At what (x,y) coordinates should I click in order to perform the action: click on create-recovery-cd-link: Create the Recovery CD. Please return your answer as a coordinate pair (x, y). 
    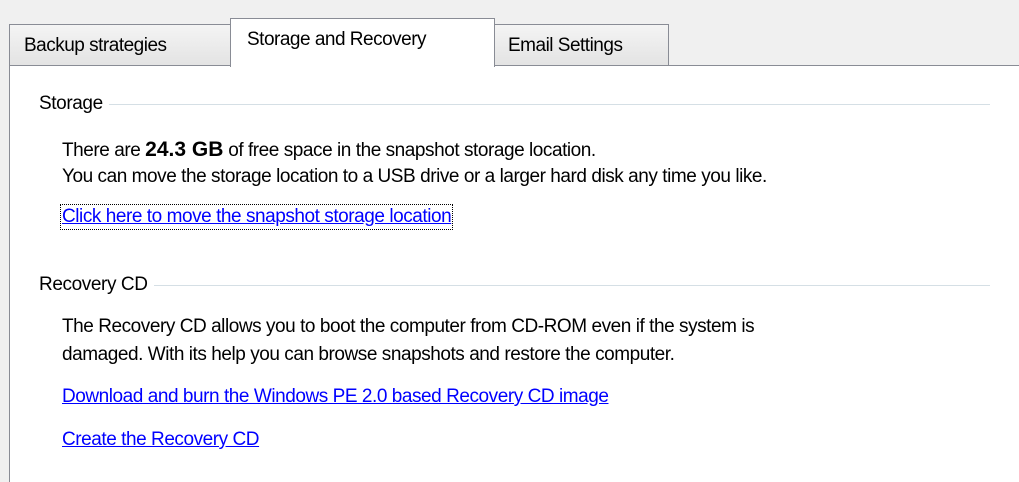
    Looking at the image, I should click on (161, 440).